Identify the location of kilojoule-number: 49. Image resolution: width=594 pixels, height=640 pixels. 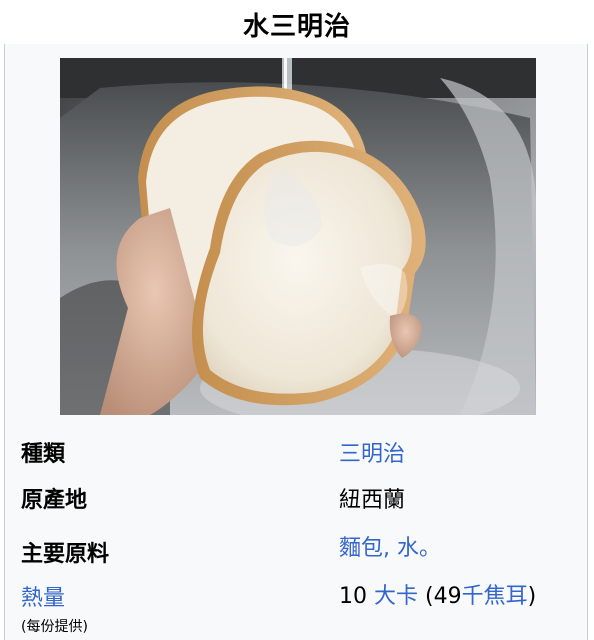
(447, 596).